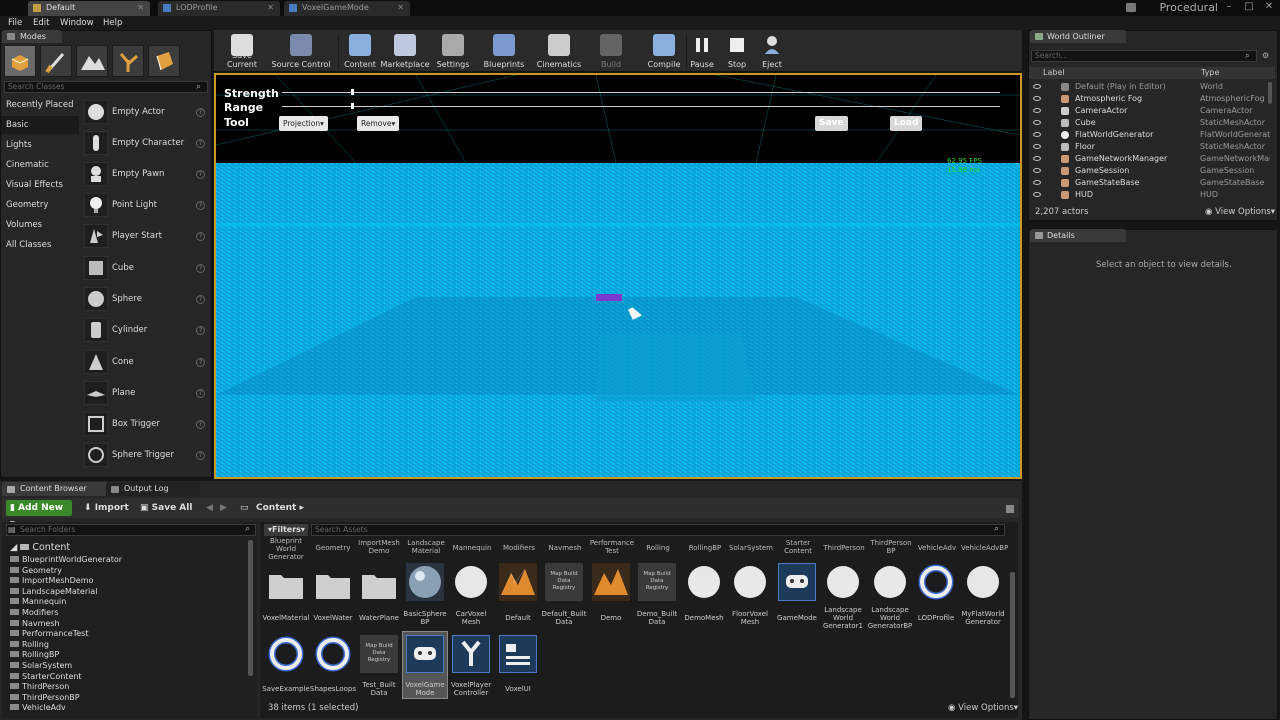 This screenshot has height=720, width=1280. What do you see at coordinates (39, 514) in the screenshot?
I see `add-new-button: ▮ Add New ▾` at bounding box center [39, 514].